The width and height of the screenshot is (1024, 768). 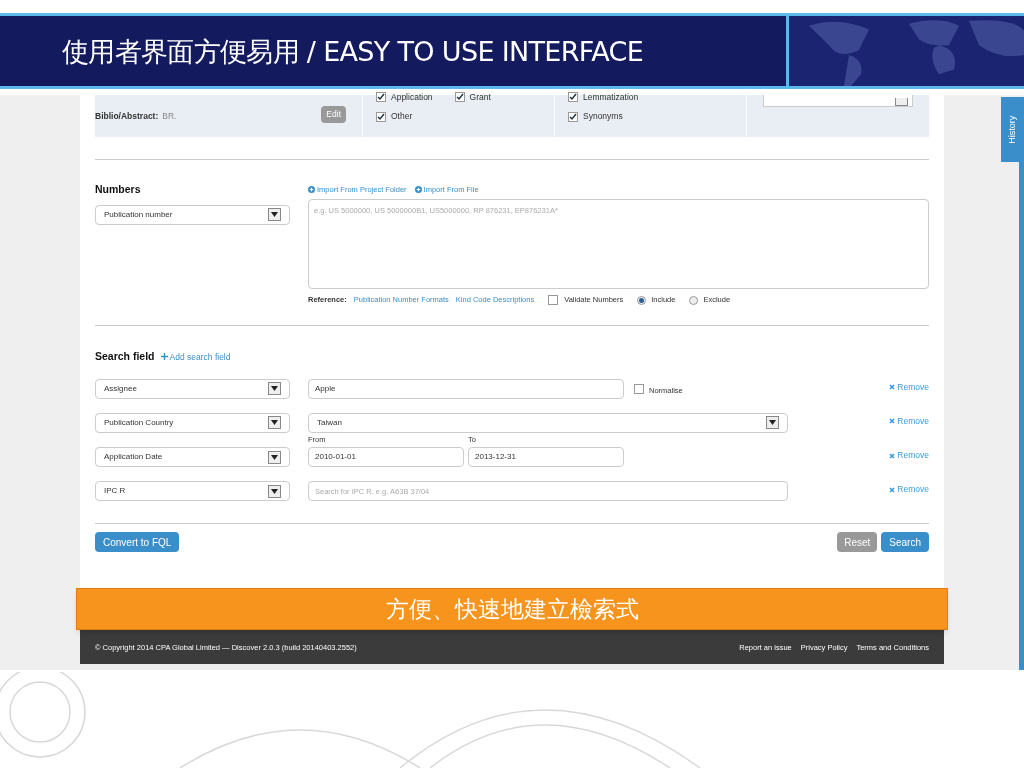 I want to click on checkbox-label: Other, so click(x=402, y=116).